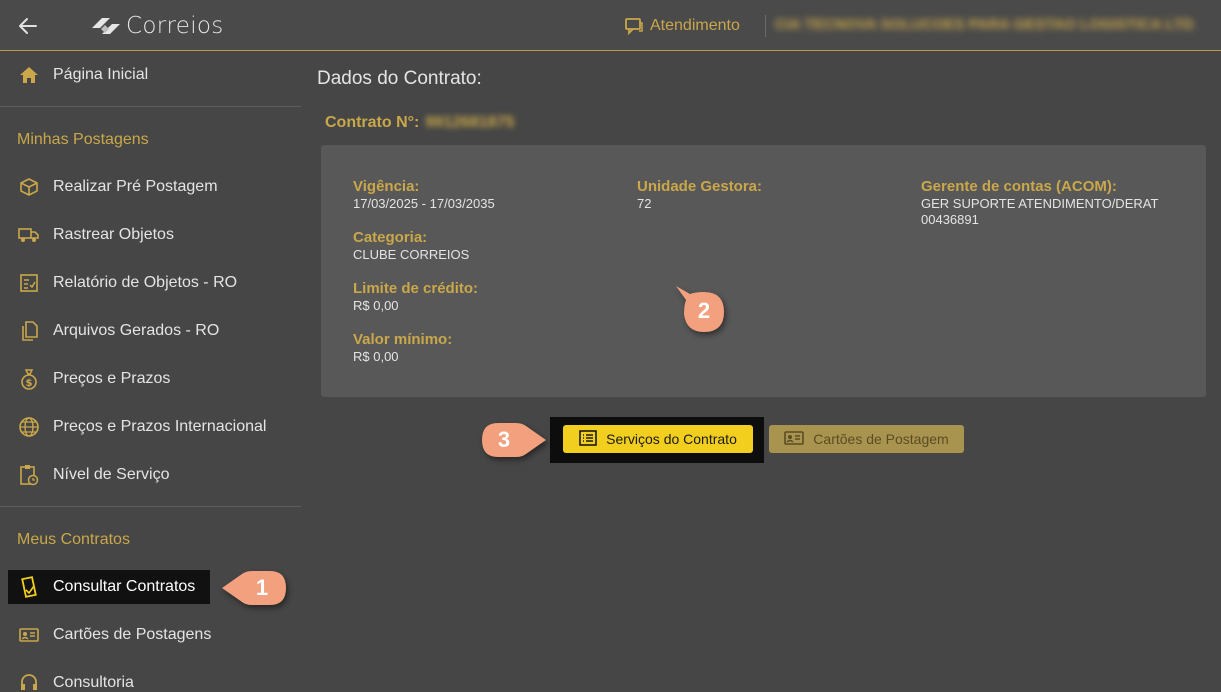  I want to click on sidebar-item-precos-internacional: Preços e Prazos Internacional, so click(150, 427).